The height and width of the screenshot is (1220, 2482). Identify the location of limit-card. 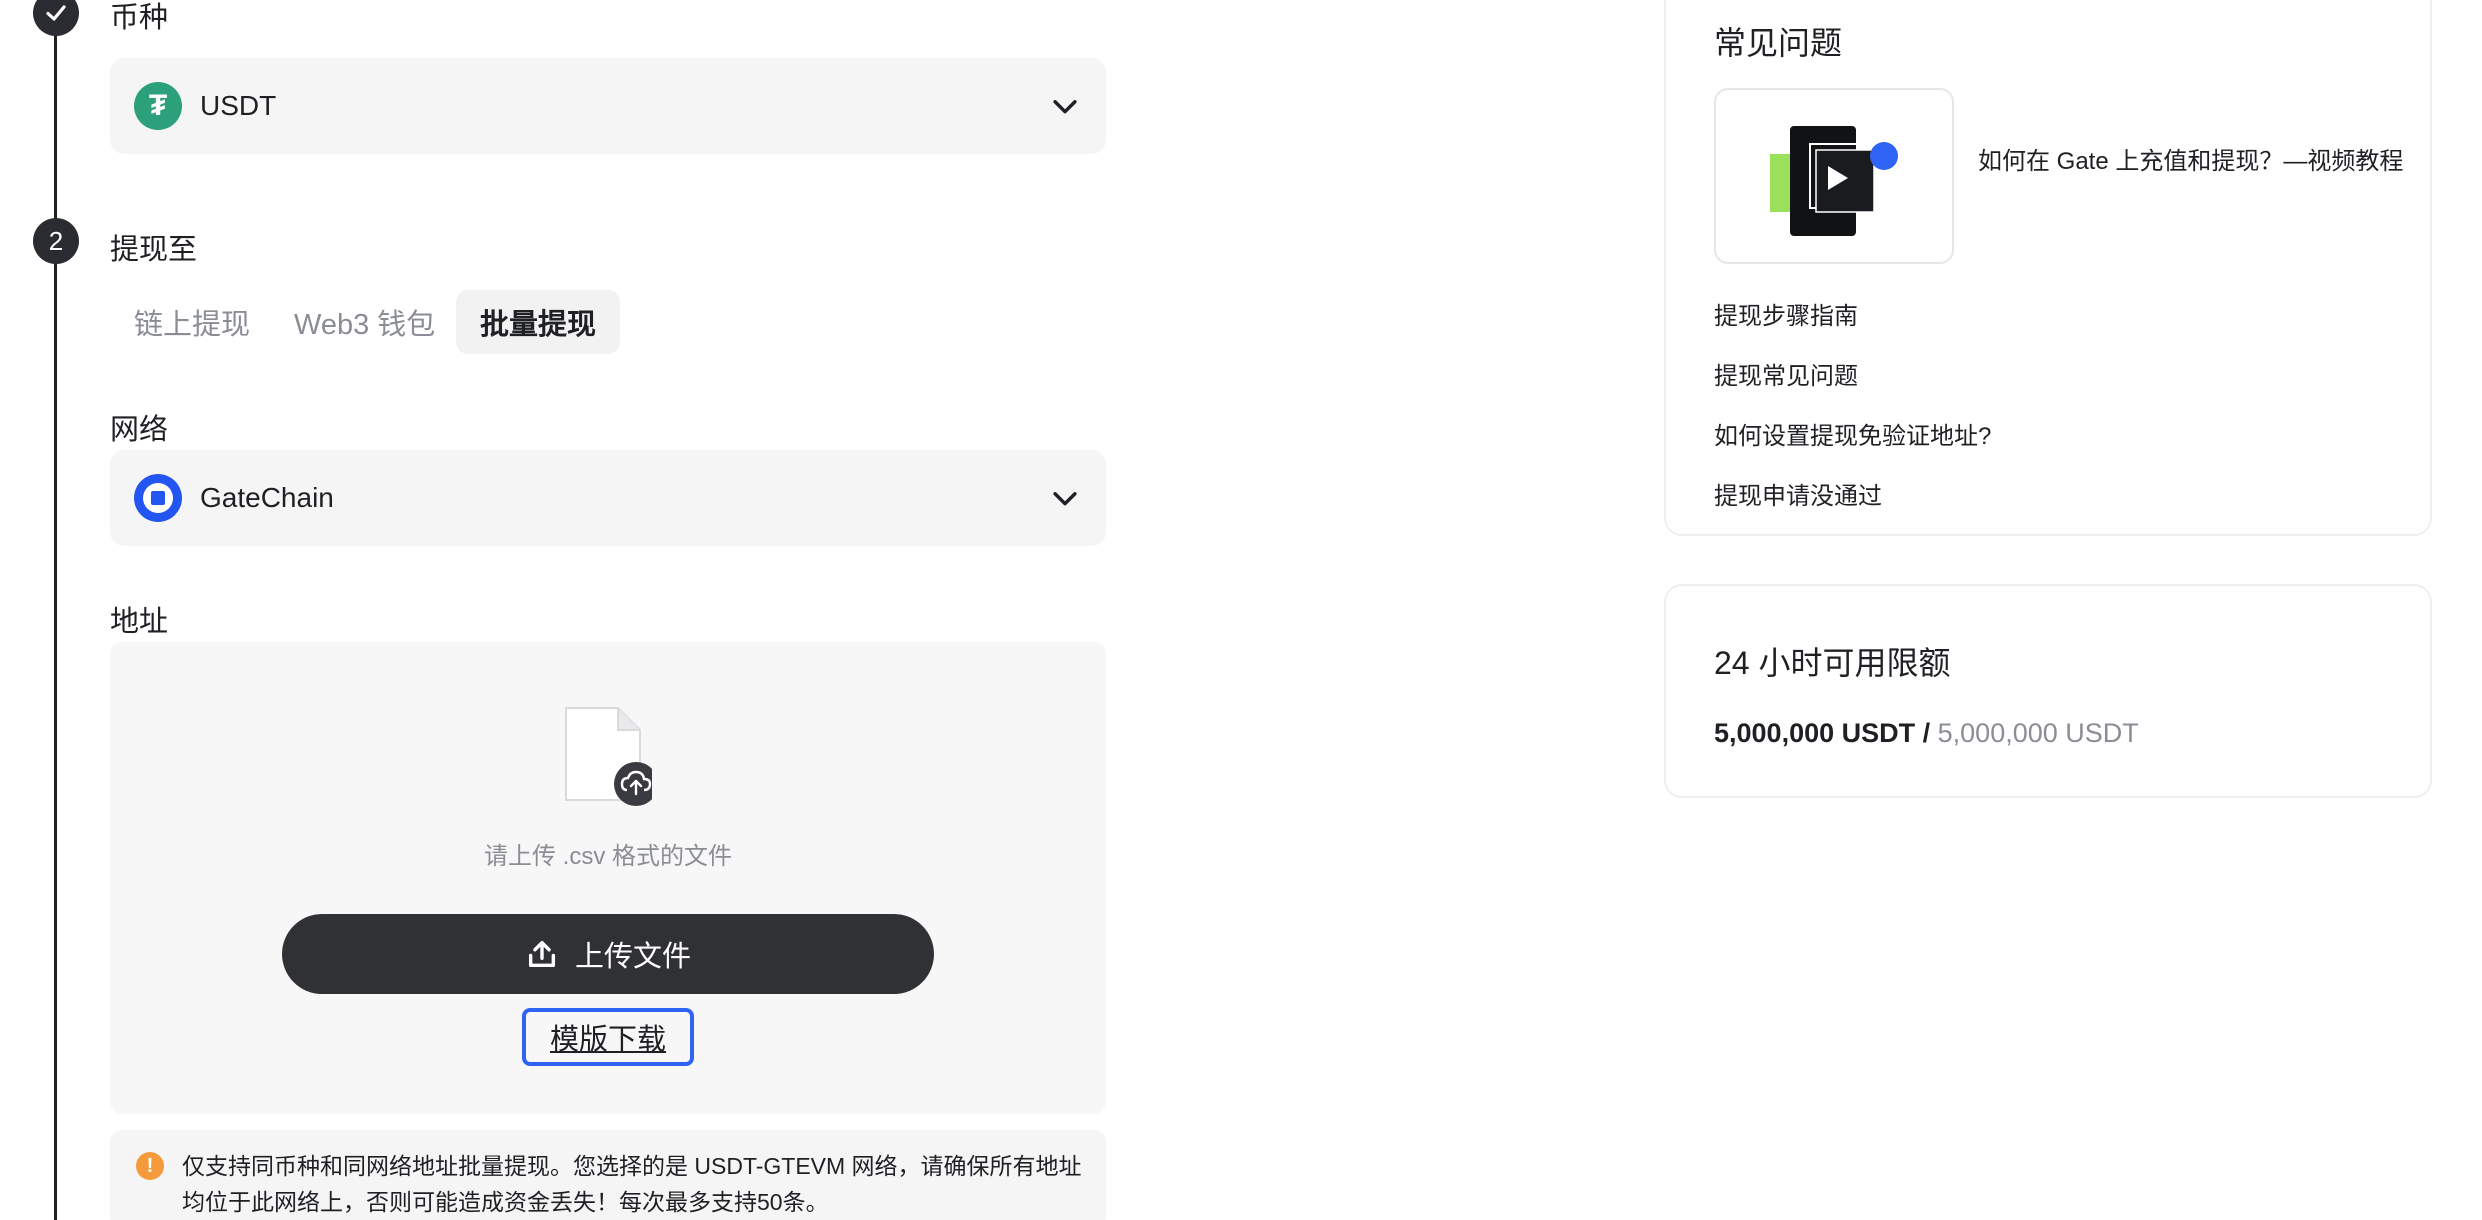
(2048, 691).